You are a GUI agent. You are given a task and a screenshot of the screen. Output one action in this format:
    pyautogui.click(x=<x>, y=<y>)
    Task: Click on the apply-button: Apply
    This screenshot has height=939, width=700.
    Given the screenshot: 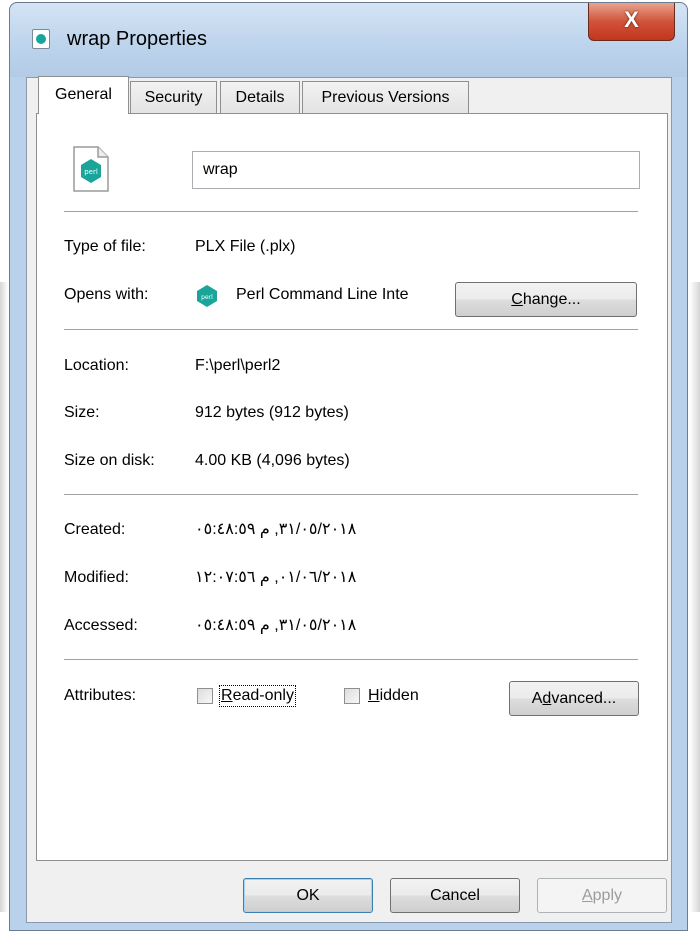 What is the action you would take?
    pyautogui.click(x=602, y=895)
    